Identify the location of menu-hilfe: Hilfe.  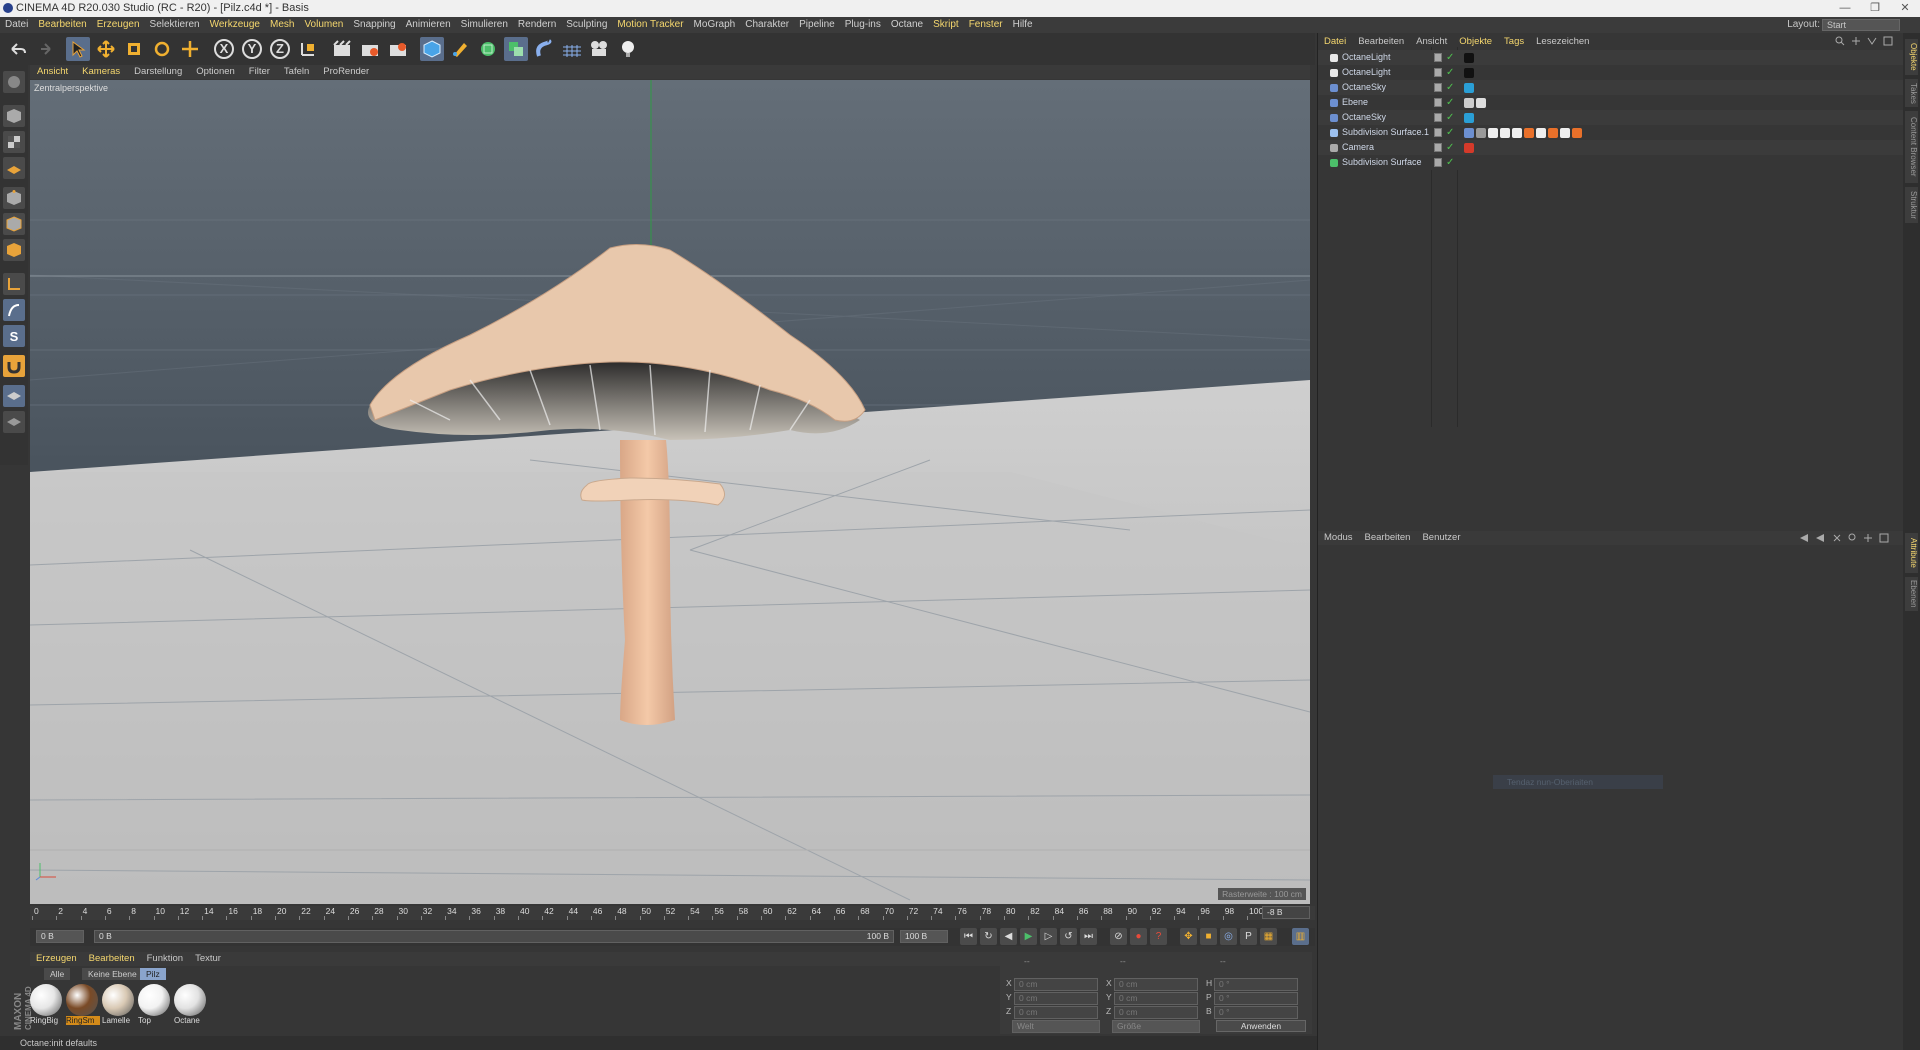
(1023, 25).